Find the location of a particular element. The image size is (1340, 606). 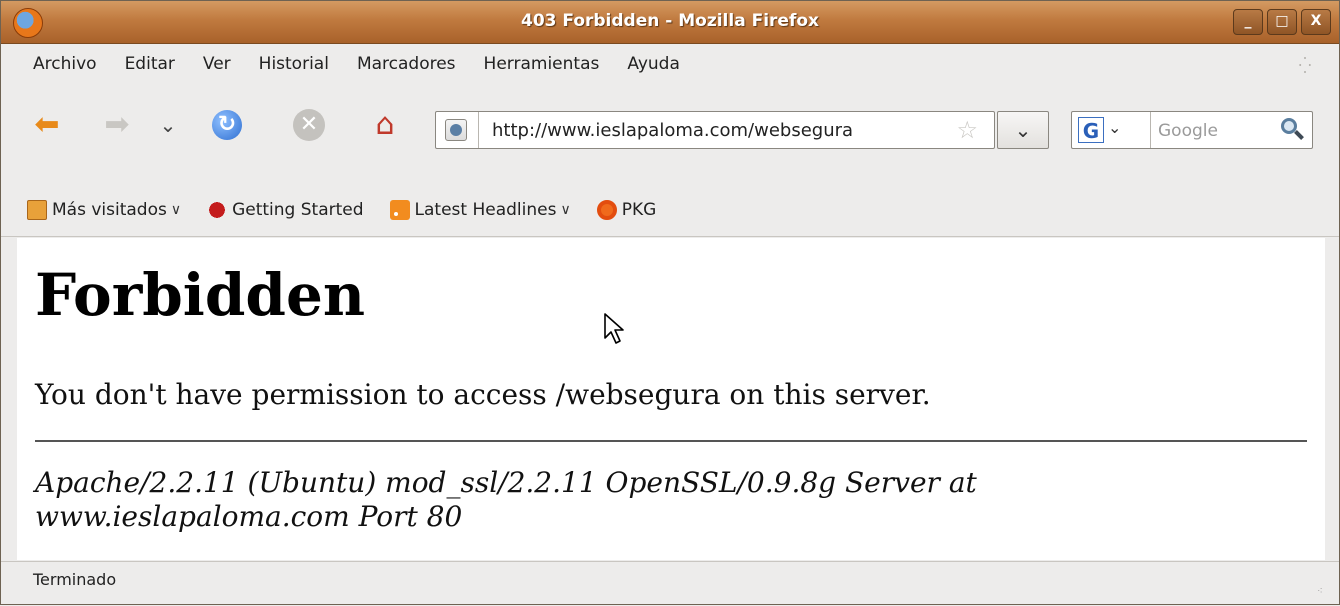

divider is located at coordinates (671, 441).